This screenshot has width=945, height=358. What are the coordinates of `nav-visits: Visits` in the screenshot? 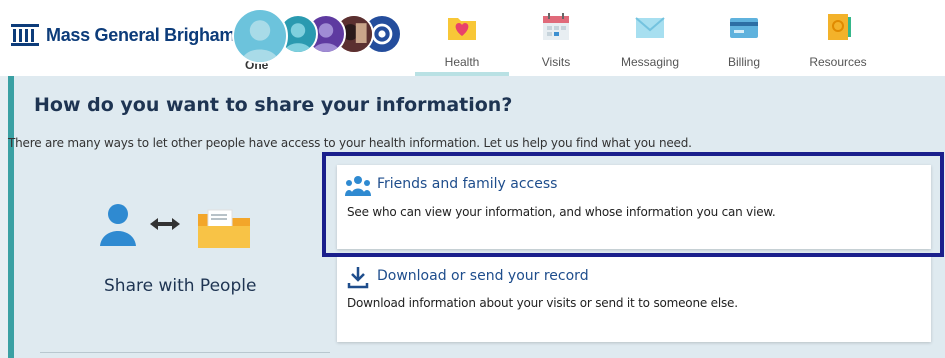 It's located at (556, 38).